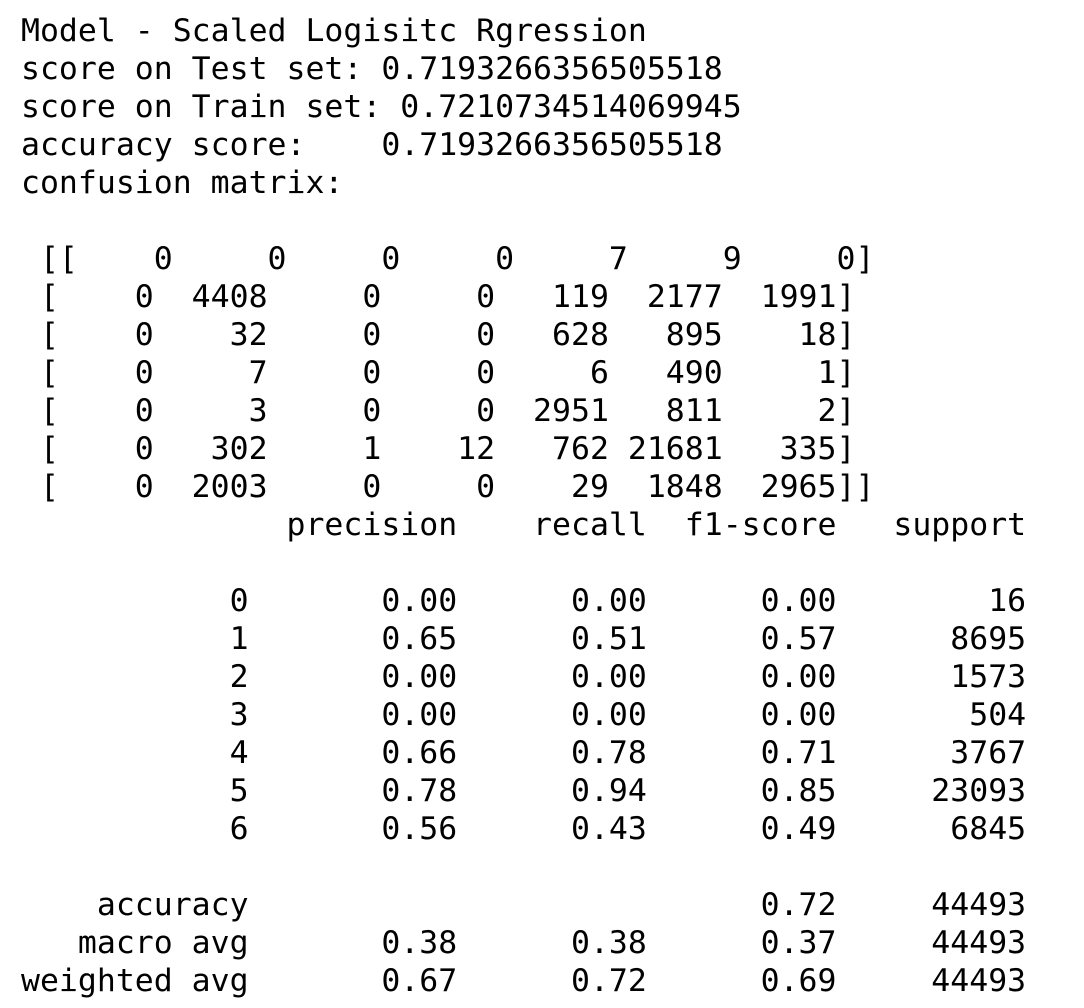 This screenshot has width=1084, height=1008. Describe the element at coordinates (448, 259) in the screenshot. I see `confusion-matrix-row: [[ 0 0 0 0 7 9 0]` at that location.